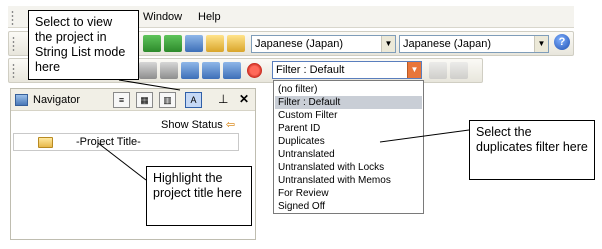  What do you see at coordinates (348, 180) in the screenshot?
I see `filter-option-untranslated-memos: Untranslated with Memos` at bounding box center [348, 180].